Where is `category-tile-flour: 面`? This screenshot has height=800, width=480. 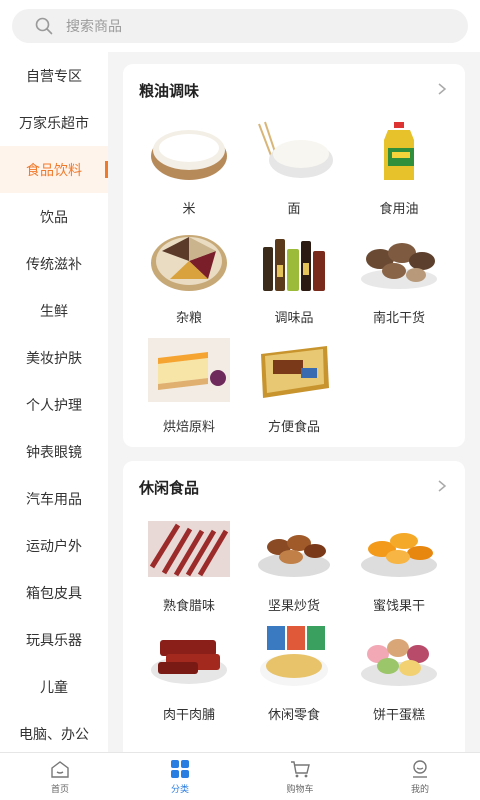 category-tile-flour: 面 is located at coordinates (294, 168).